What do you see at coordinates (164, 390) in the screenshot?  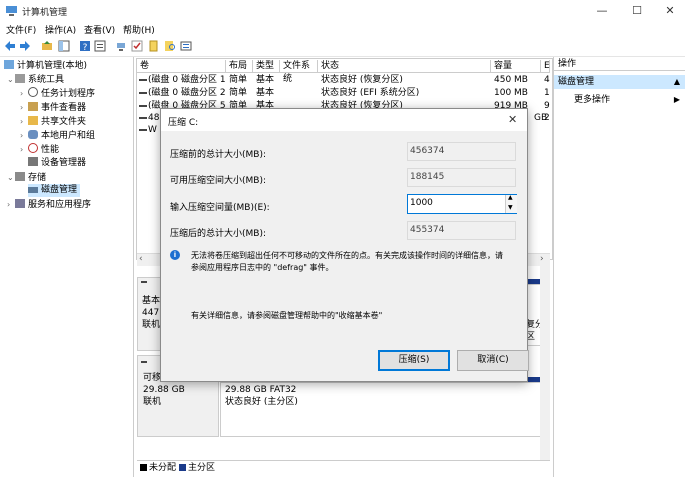 I see `removable-size: 29.88 GB` at bounding box center [164, 390].